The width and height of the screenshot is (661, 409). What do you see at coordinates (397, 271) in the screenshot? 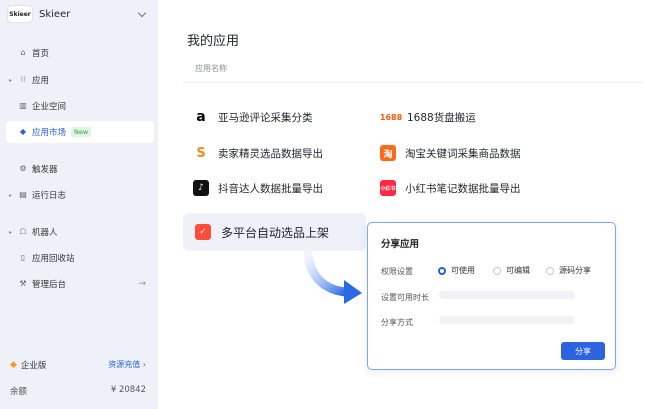
I see `permission-label: 权限设置` at bounding box center [397, 271].